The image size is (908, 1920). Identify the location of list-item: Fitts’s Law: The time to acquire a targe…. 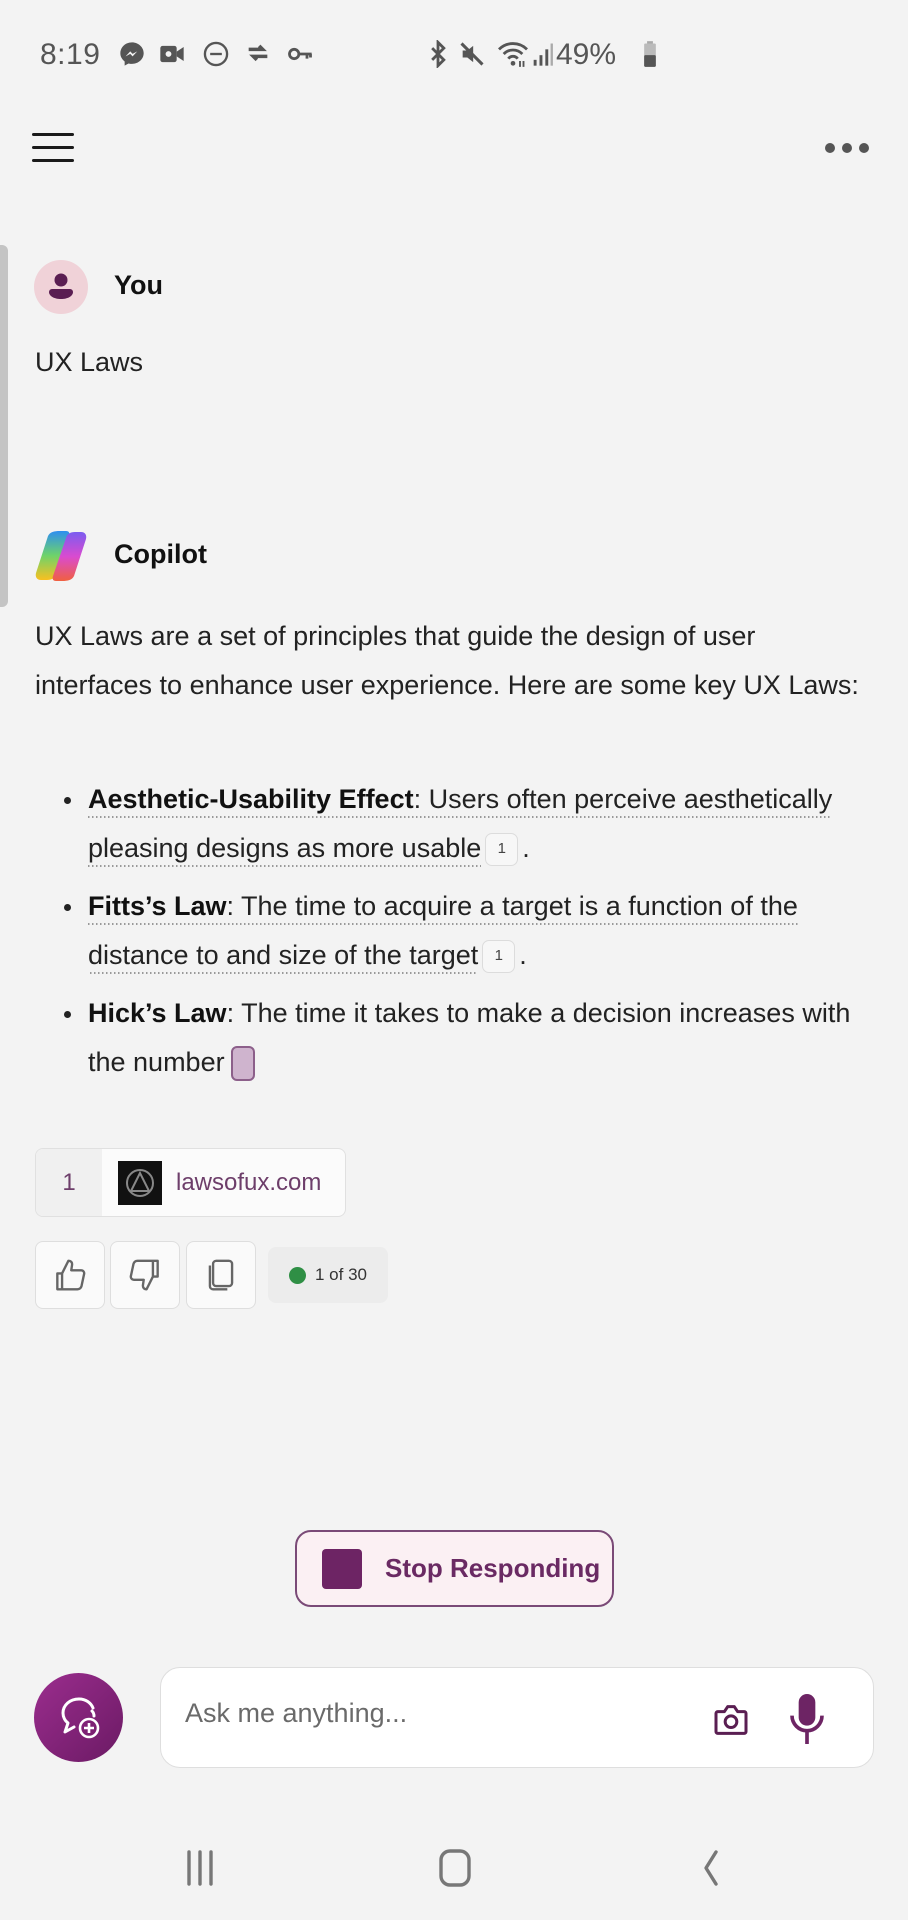
(458, 931).